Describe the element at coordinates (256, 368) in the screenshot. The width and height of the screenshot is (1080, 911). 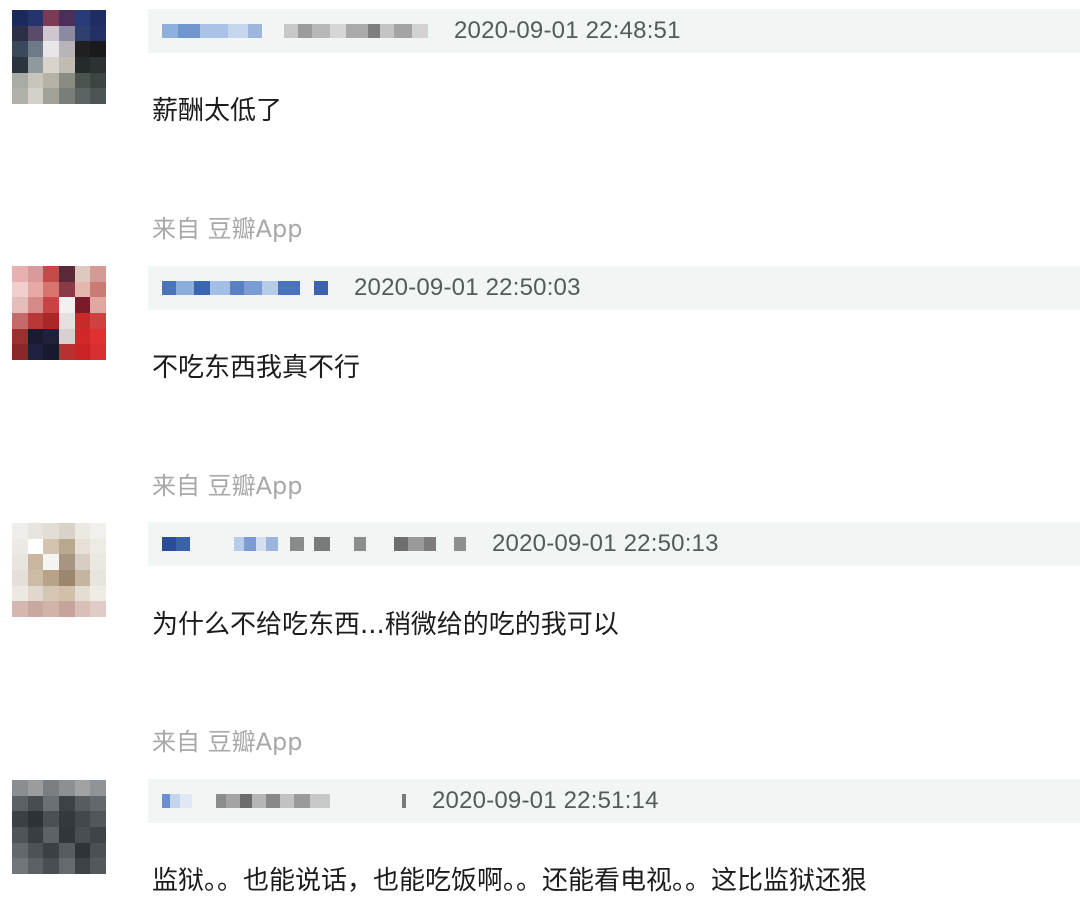
I see `comment-text: 不吃东西我真不行` at that location.